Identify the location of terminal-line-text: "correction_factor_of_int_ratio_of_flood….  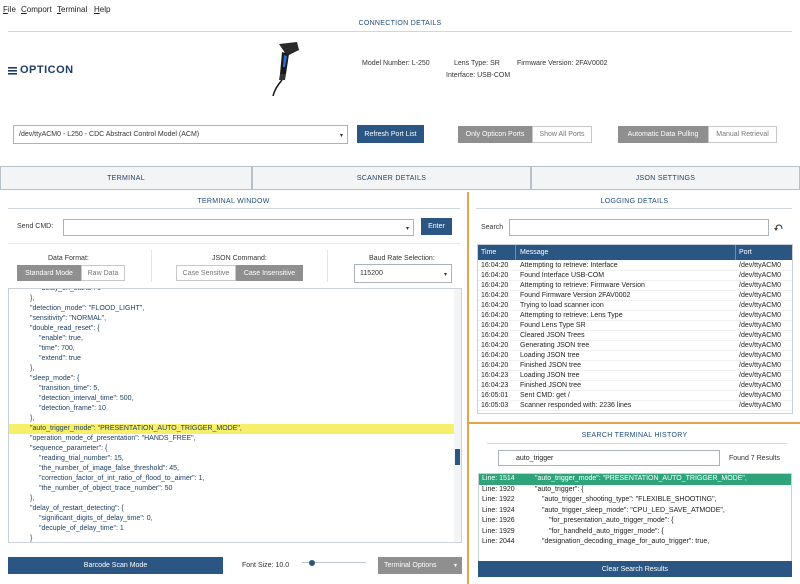
(122, 478).